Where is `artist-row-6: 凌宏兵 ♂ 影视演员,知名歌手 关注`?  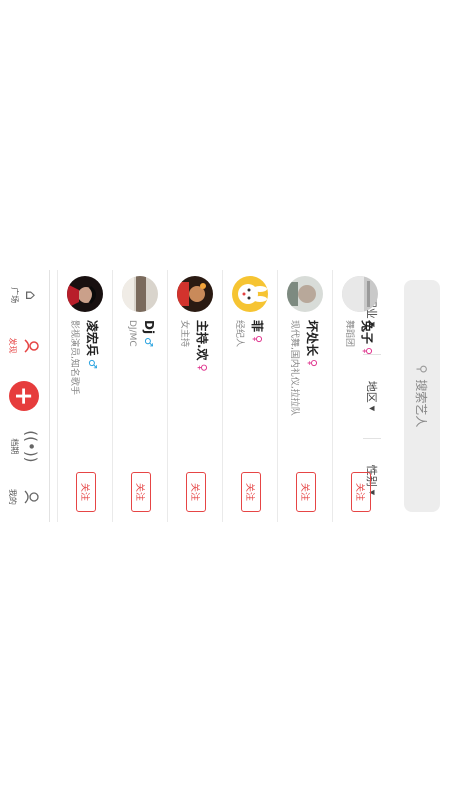
artist-row-6: 凌宏兵 ♂ 影视演员,知名歌手 关注 is located at coordinates (84, 396).